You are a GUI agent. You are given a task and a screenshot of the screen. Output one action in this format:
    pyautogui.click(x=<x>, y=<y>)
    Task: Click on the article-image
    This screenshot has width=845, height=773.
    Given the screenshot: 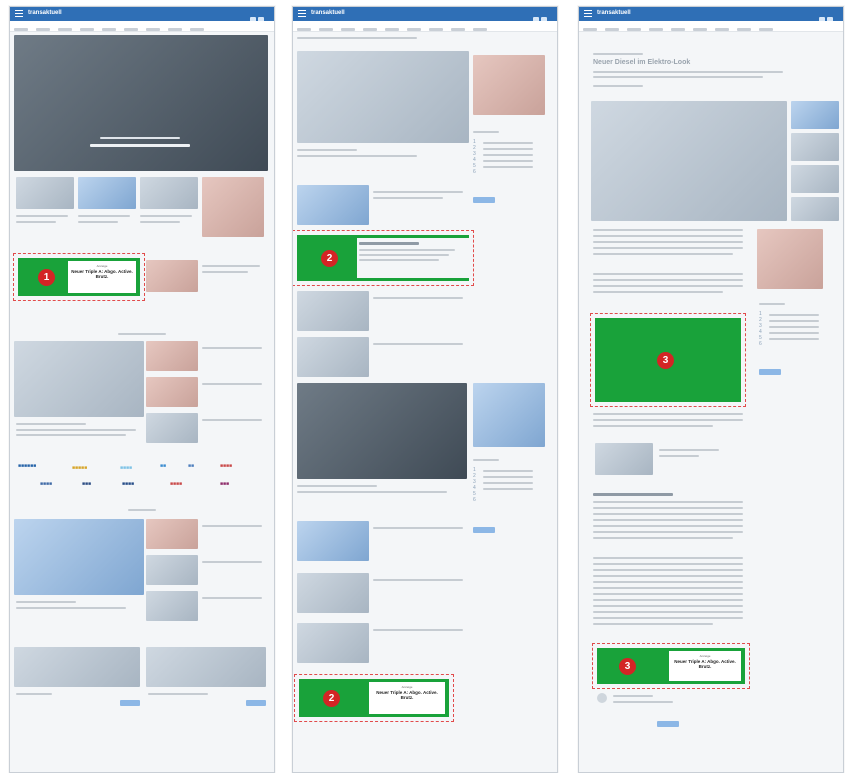 What is the action you would take?
    pyautogui.click(x=383, y=97)
    